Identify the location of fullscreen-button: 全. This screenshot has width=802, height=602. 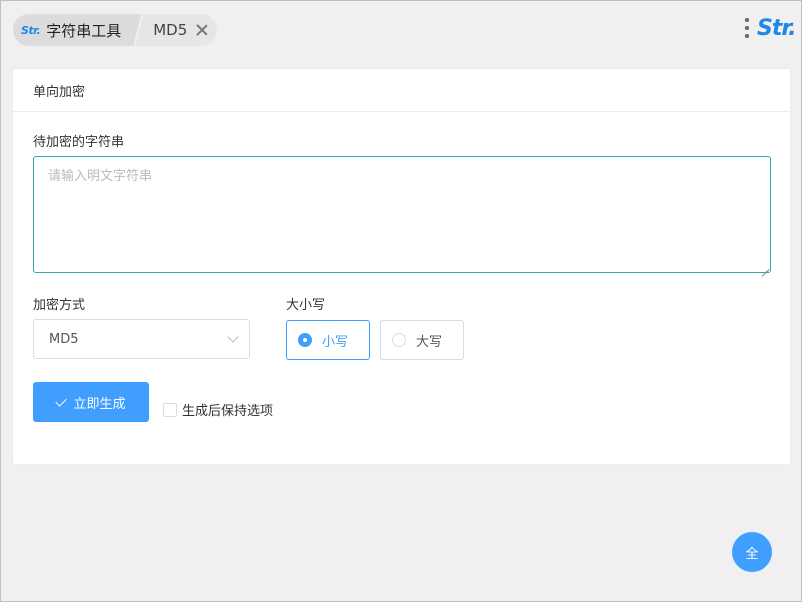
(752, 552).